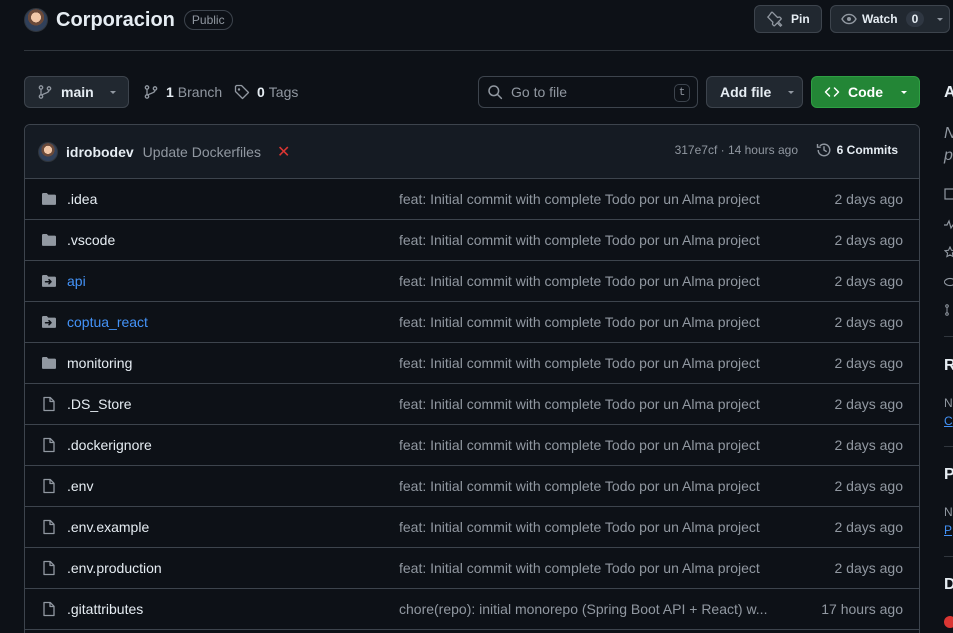 Image resolution: width=953 pixels, height=633 pixels. I want to click on file-name: .env, so click(80, 486).